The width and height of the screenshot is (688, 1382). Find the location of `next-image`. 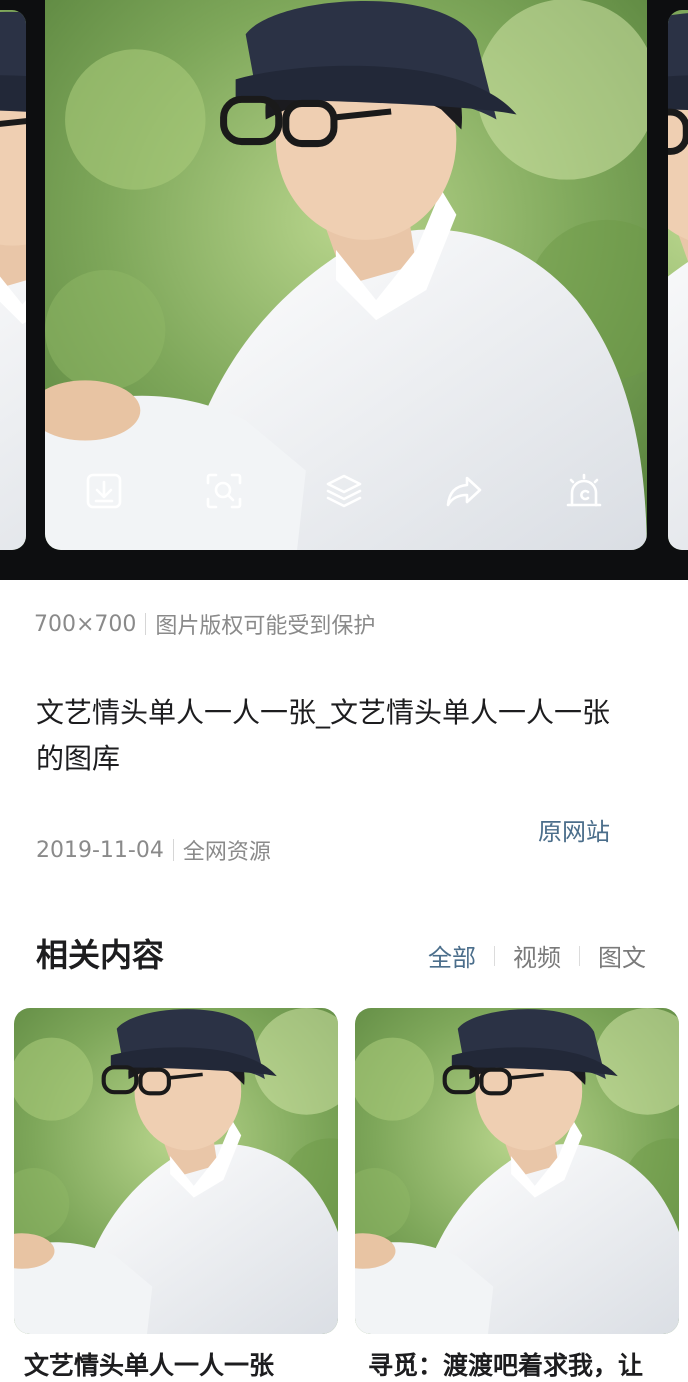

next-image is located at coordinates (678, 280).